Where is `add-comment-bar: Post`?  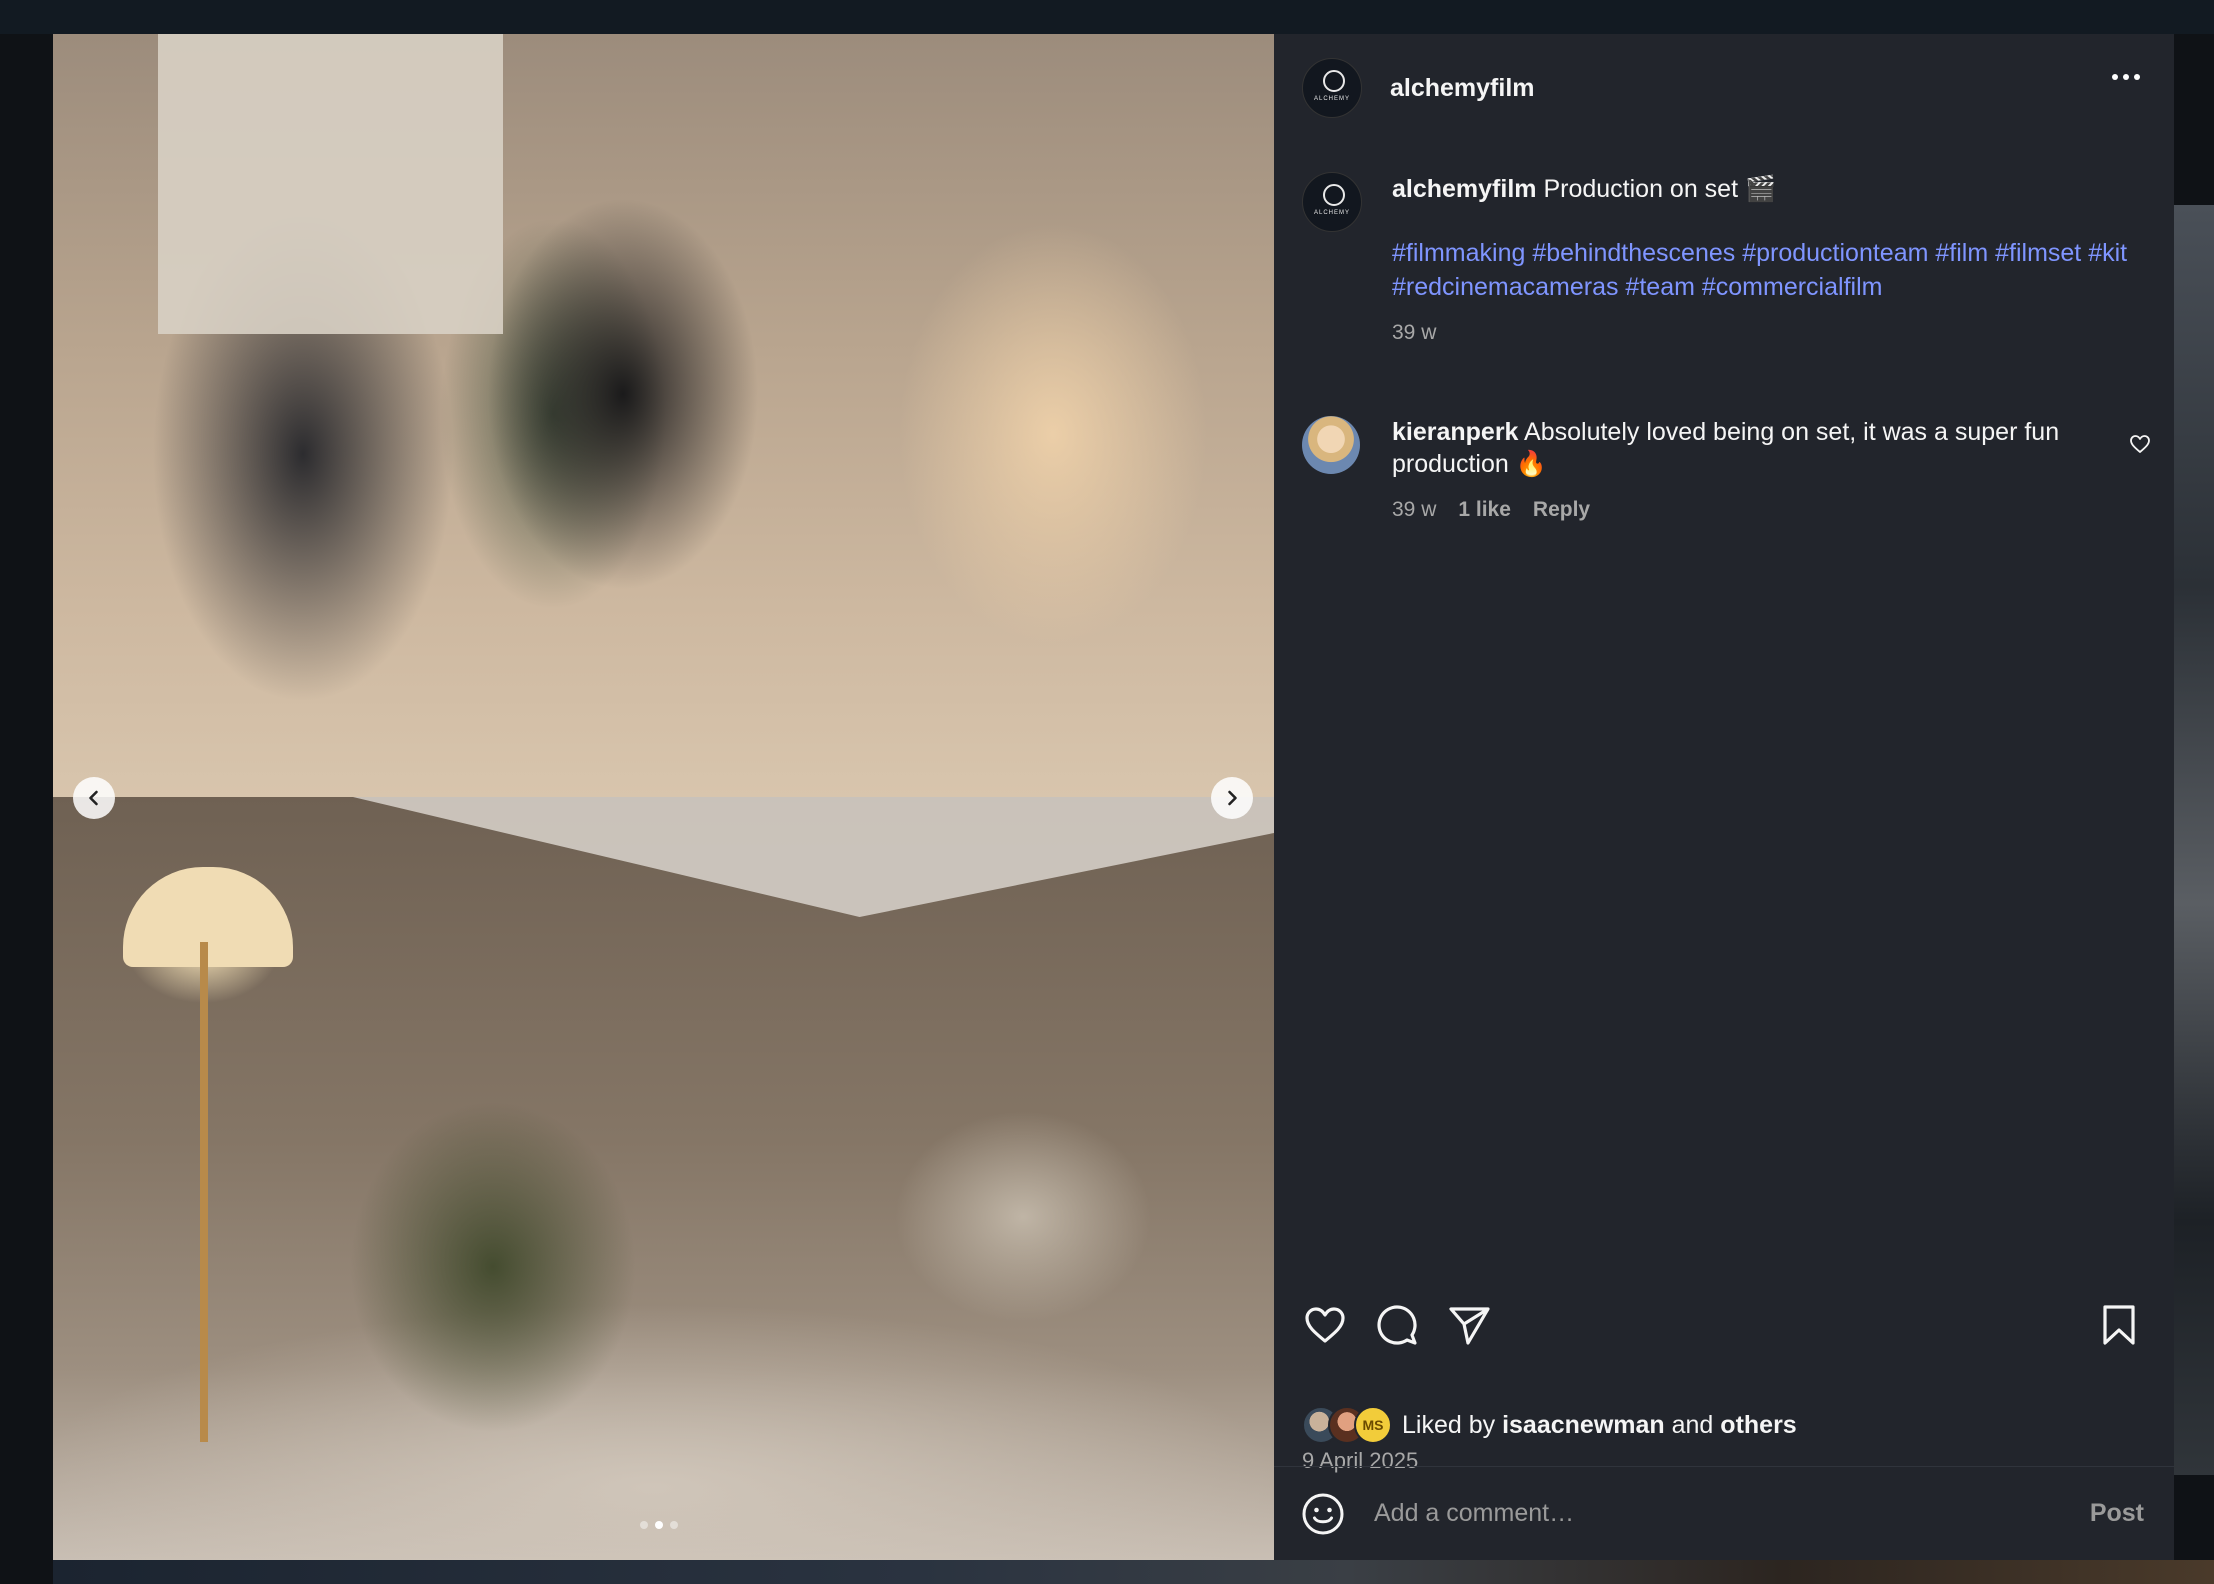 add-comment-bar: Post is located at coordinates (1724, 1513).